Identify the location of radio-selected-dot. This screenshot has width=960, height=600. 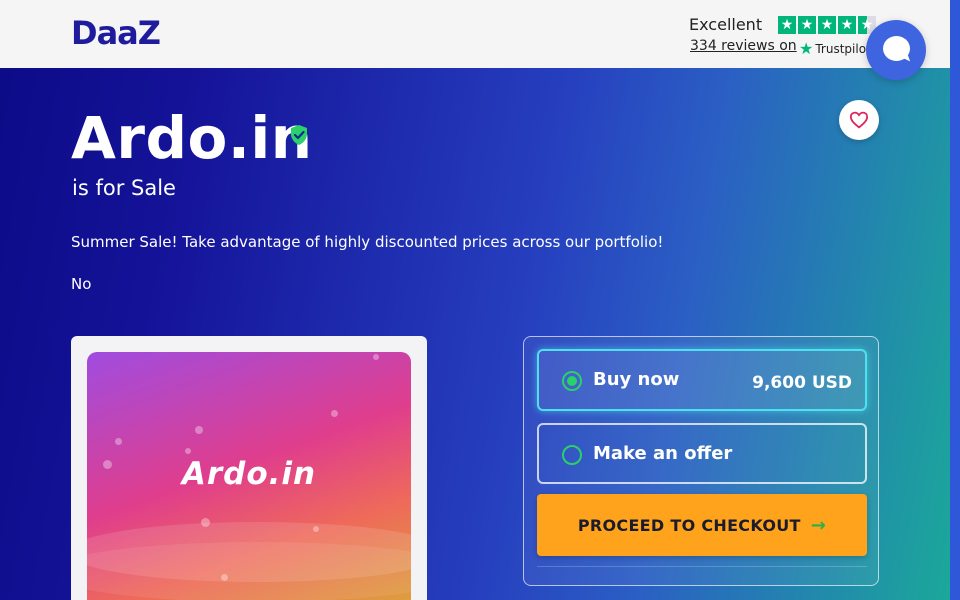
(572, 381).